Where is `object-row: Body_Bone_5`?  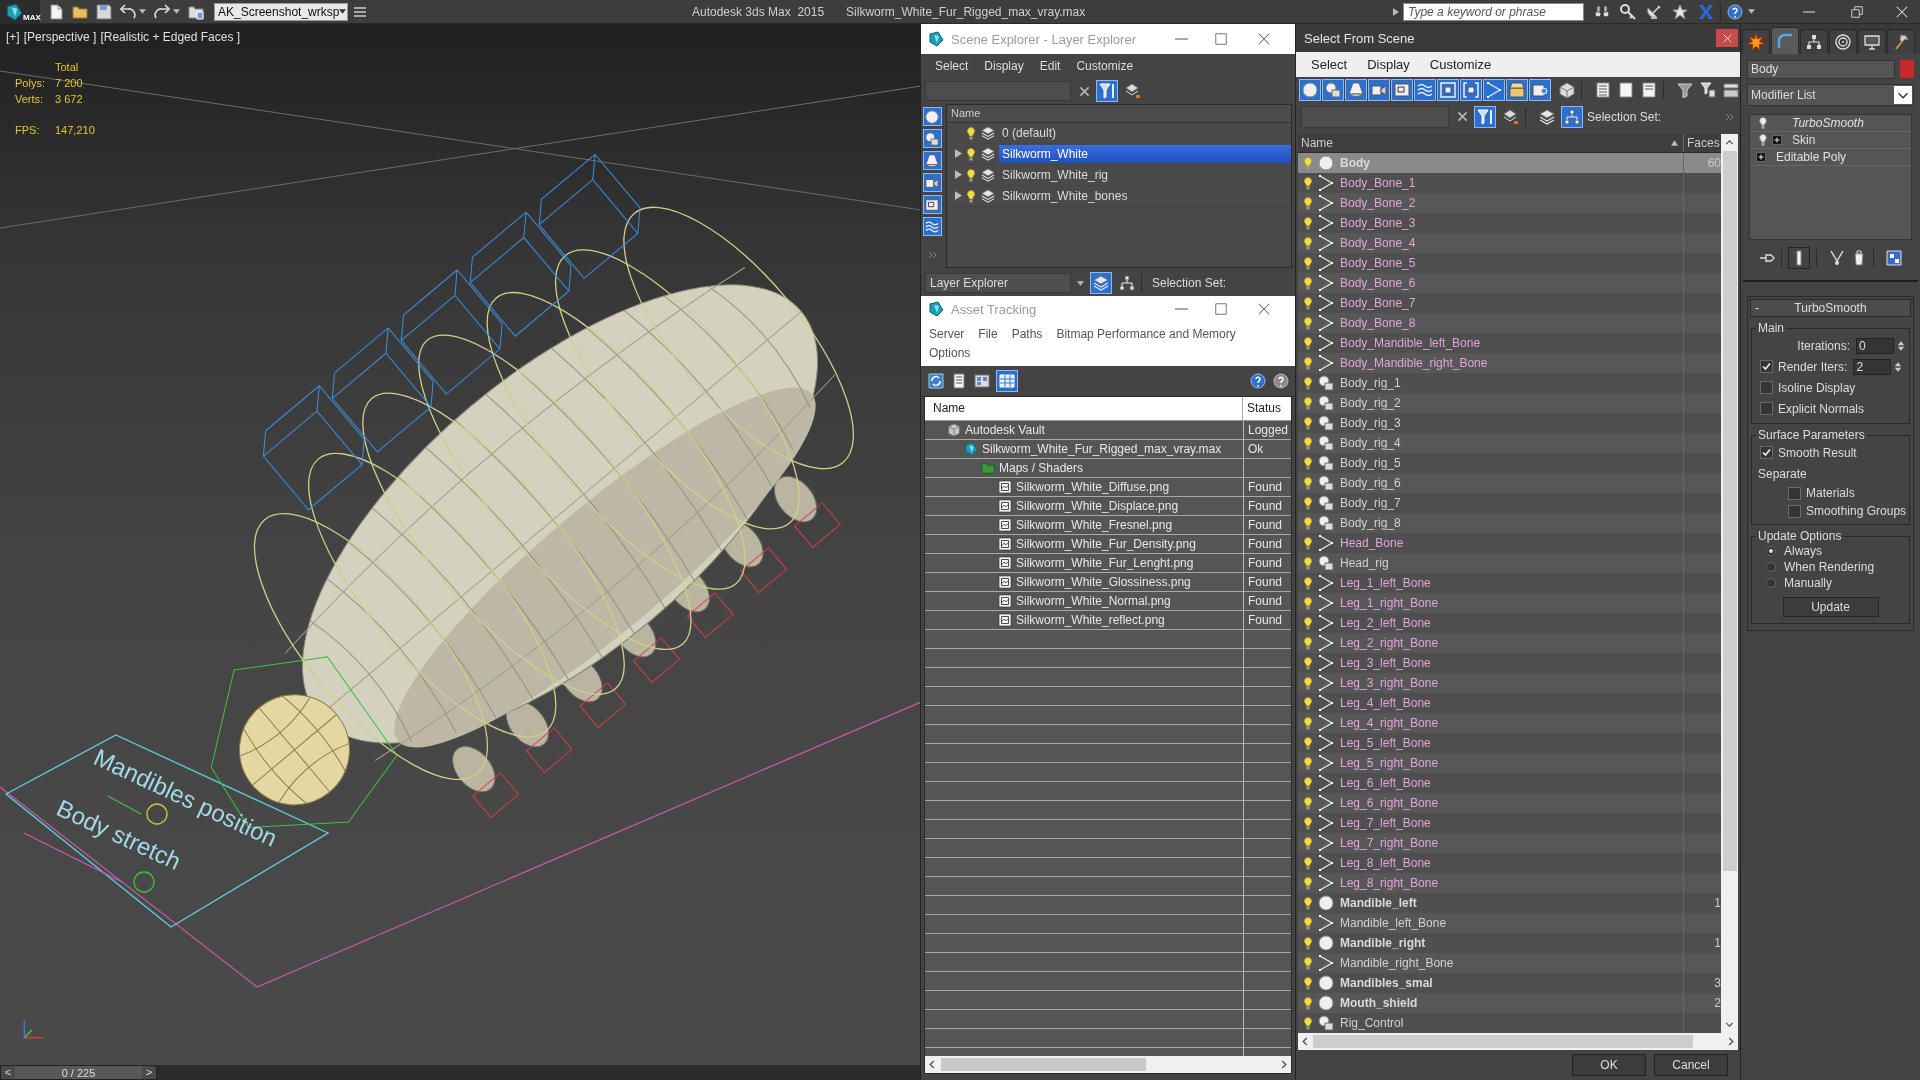 object-row: Body_Bone_5 is located at coordinates (1509, 263).